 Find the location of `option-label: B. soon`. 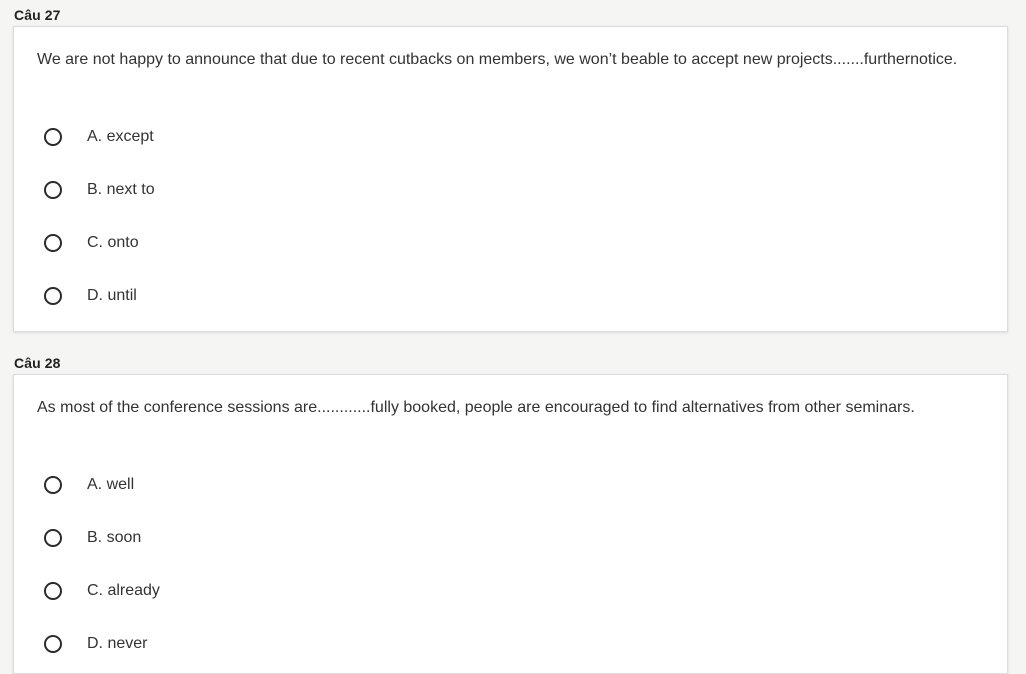

option-label: B. soon is located at coordinates (114, 537).